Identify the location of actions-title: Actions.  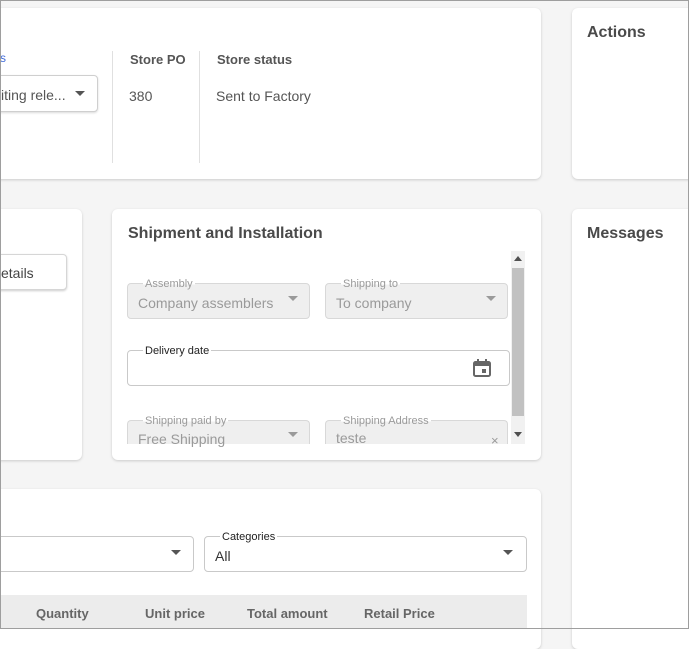
(616, 32).